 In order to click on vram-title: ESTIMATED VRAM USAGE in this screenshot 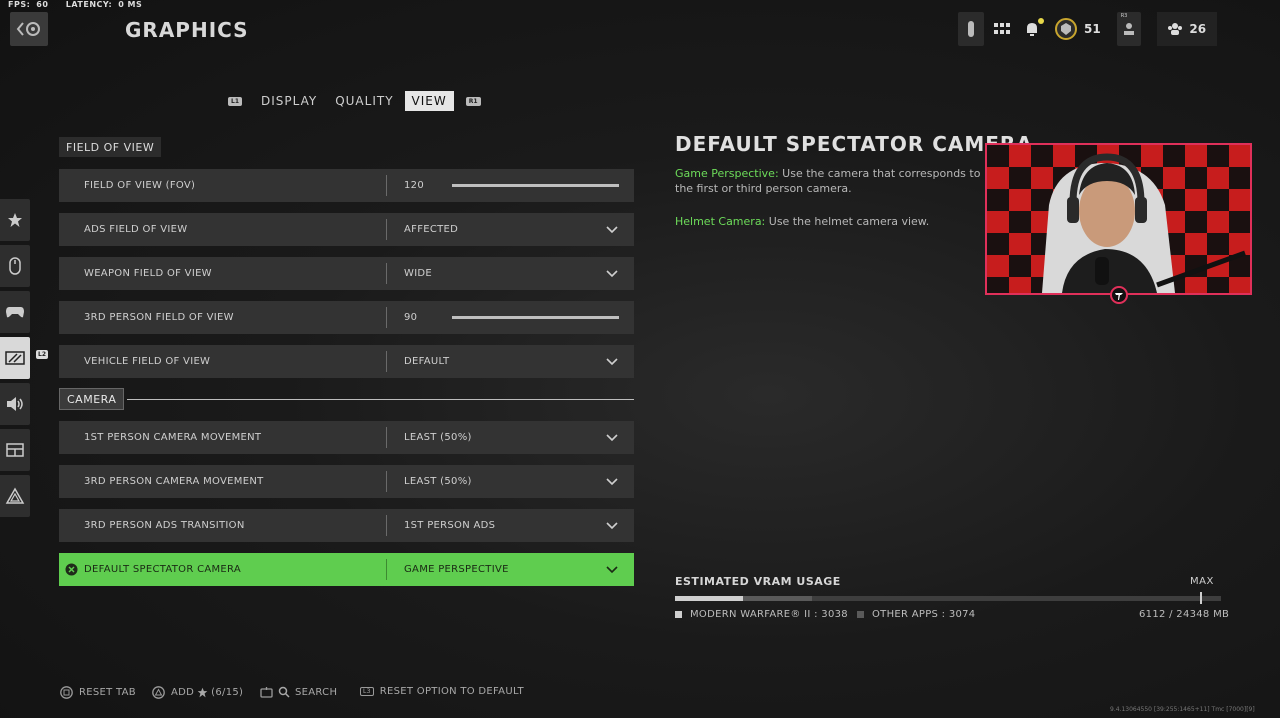, I will do `click(758, 581)`.